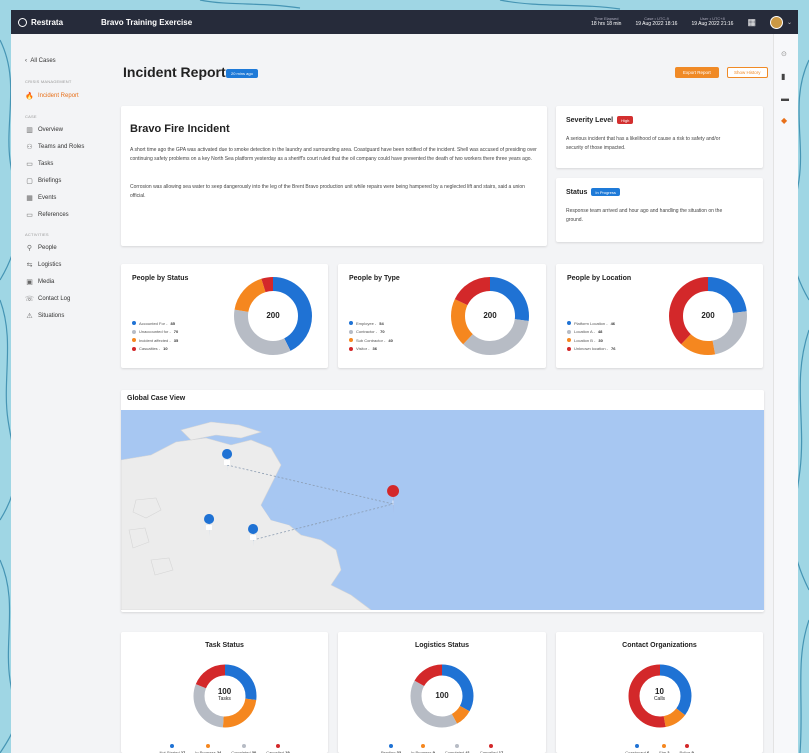 The height and width of the screenshot is (753, 809). I want to click on donut-total: 100 Tasks, so click(225, 694).